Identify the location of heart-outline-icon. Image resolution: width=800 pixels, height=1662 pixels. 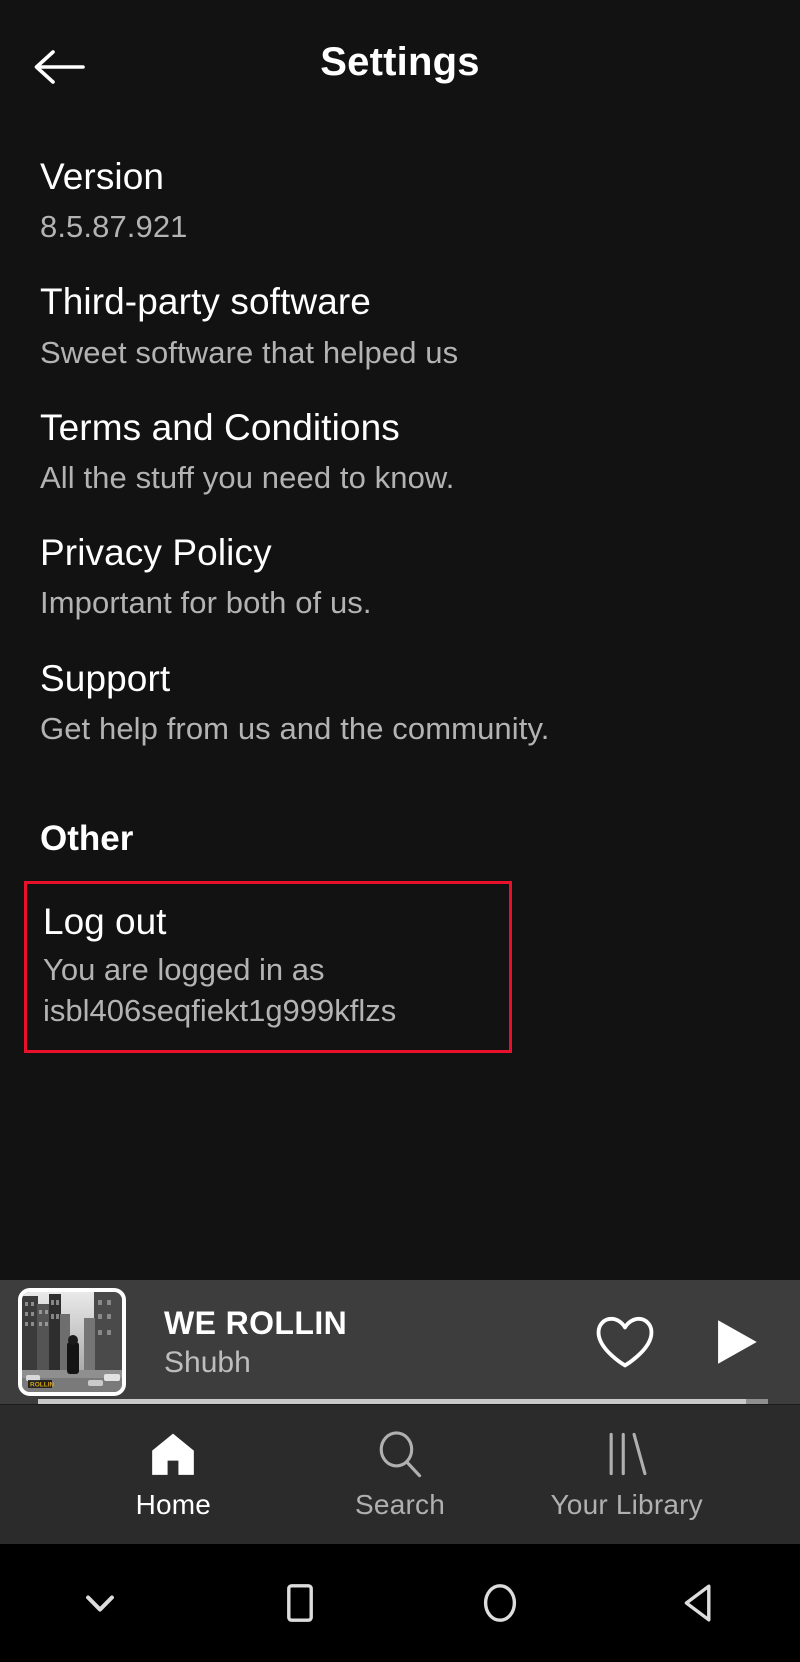
(625, 1342).